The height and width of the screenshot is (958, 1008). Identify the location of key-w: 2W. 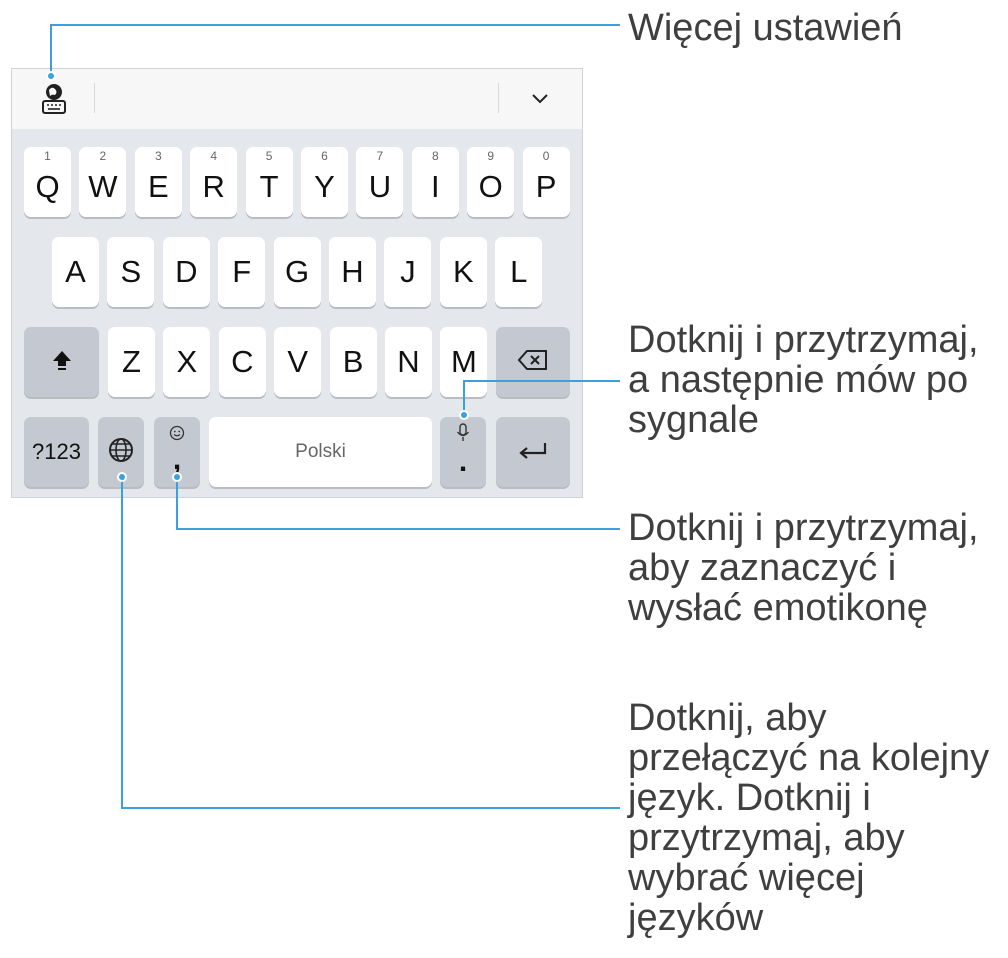
(103, 182).